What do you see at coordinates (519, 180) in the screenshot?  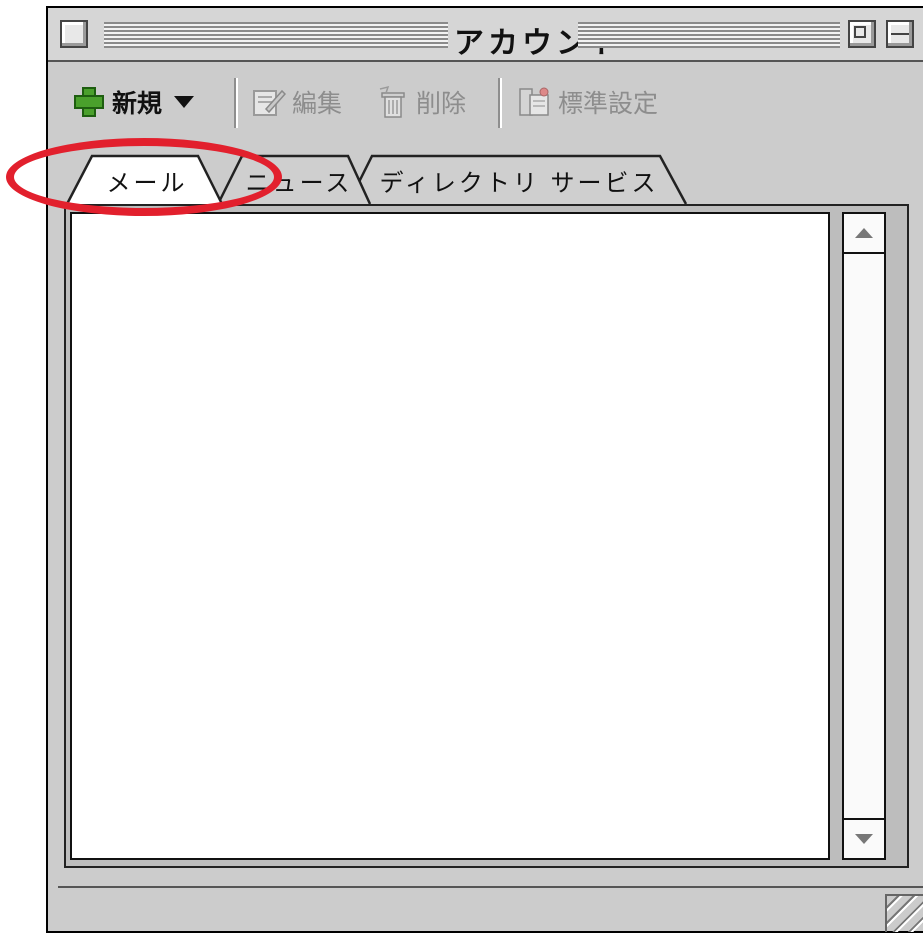 I see `tab-directory-services: ディレクトリ サービス` at bounding box center [519, 180].